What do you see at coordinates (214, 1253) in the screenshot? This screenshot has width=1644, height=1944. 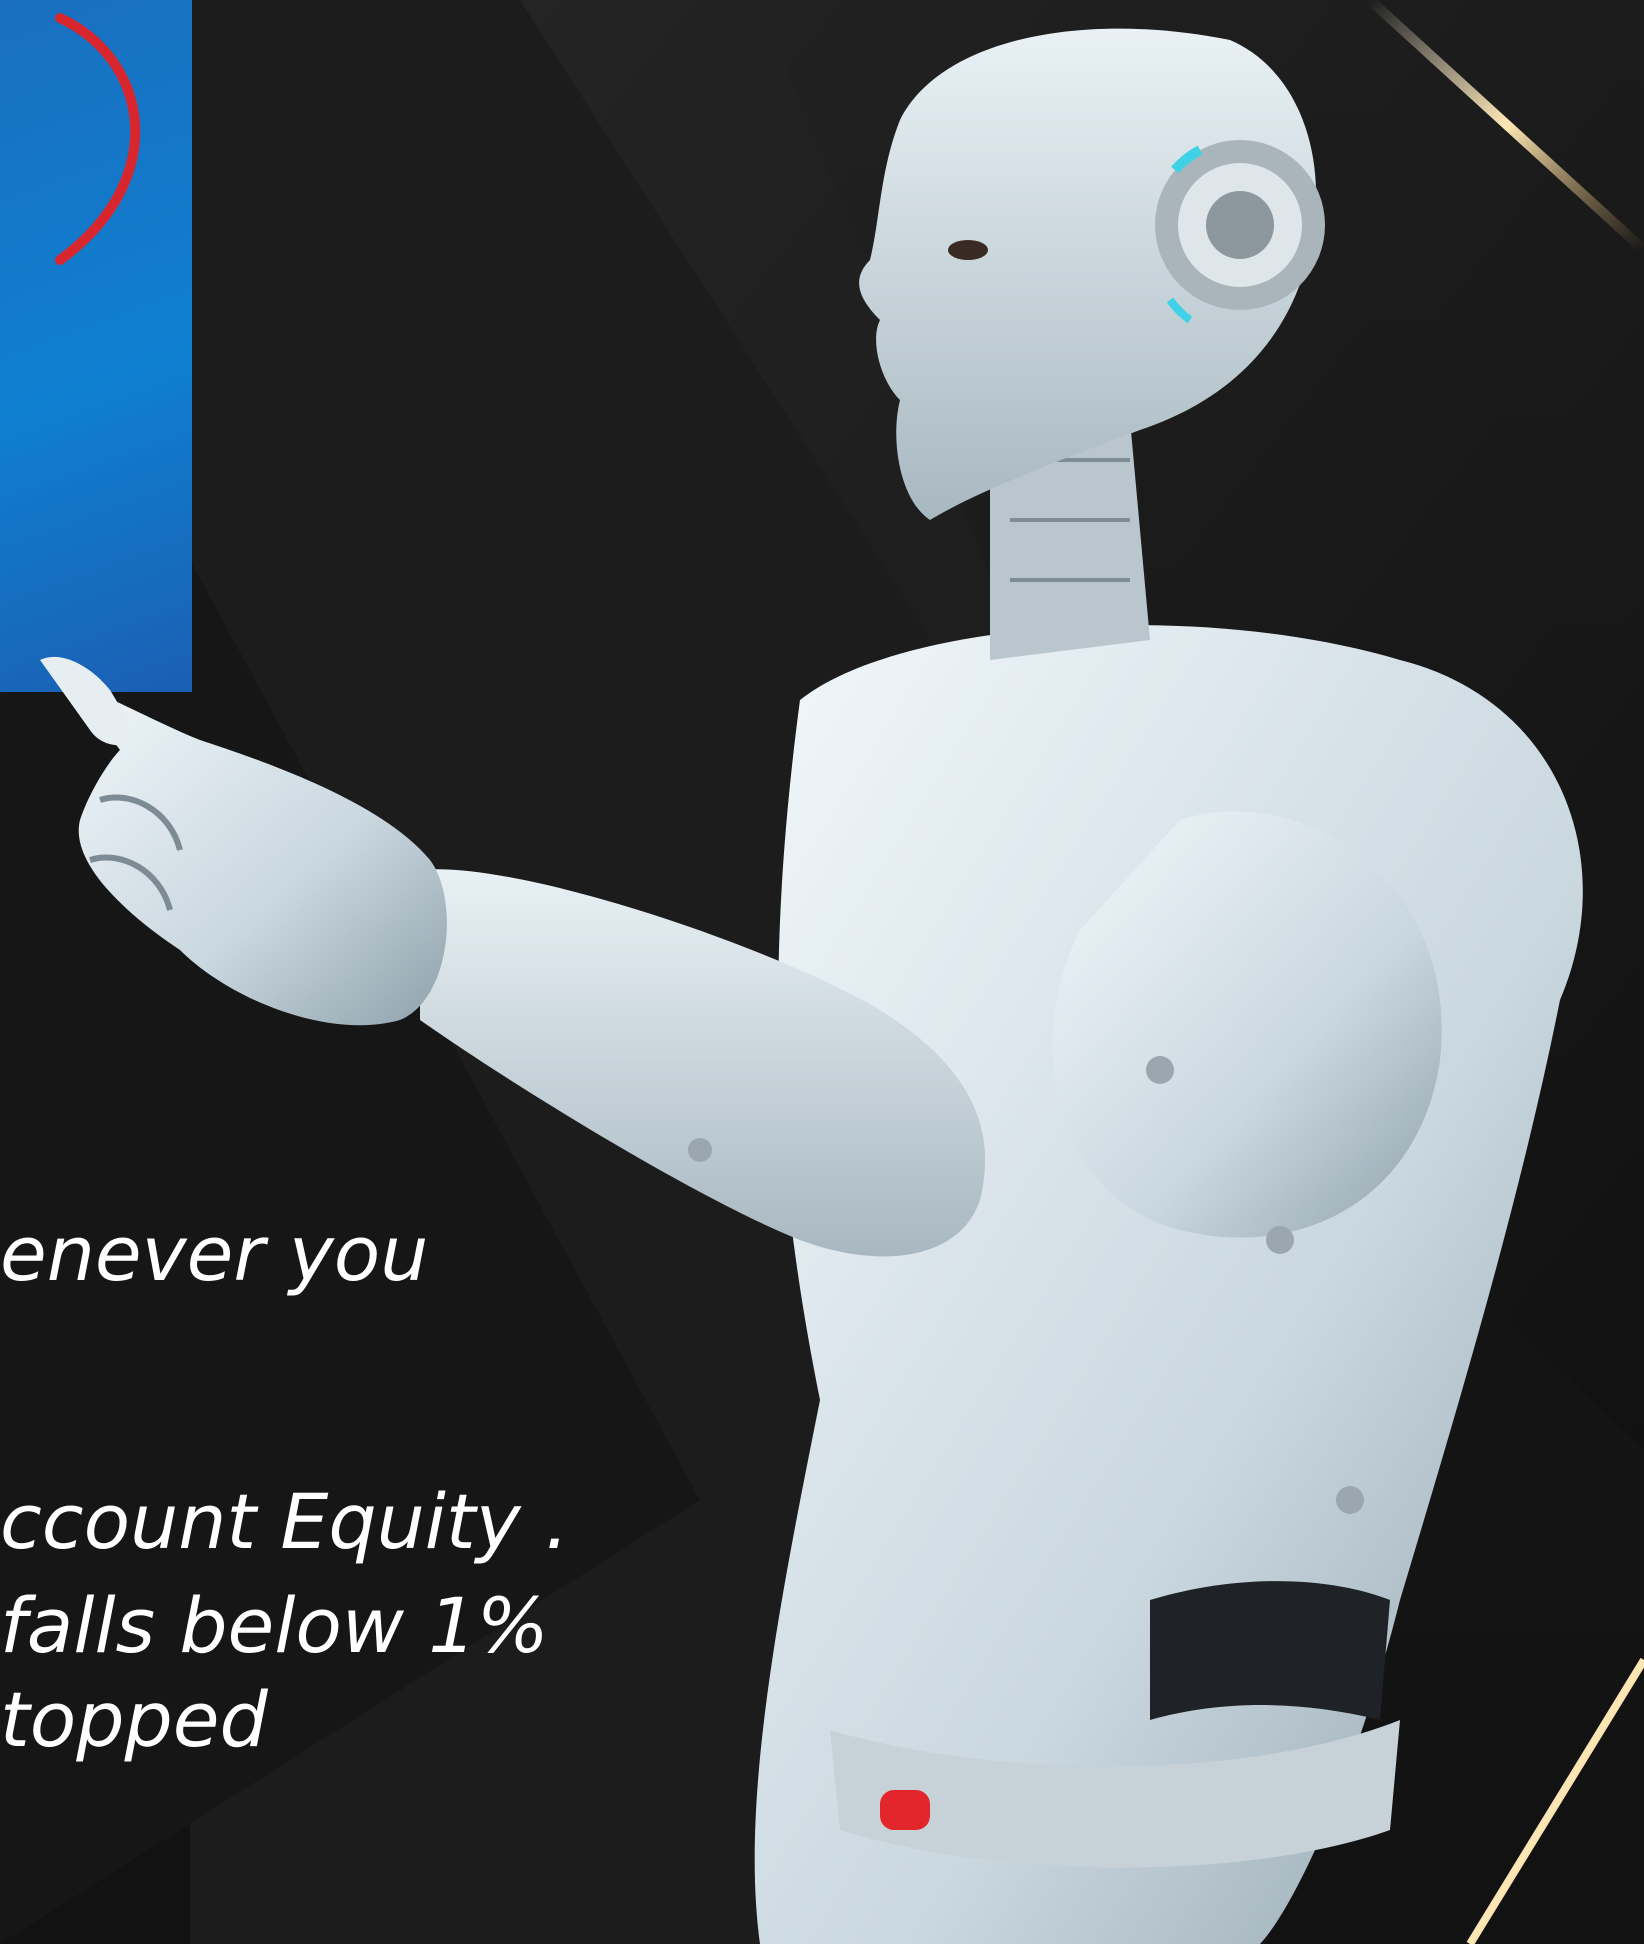 I see `caption-line-1: enever you` at bounding box center [214, 1253].